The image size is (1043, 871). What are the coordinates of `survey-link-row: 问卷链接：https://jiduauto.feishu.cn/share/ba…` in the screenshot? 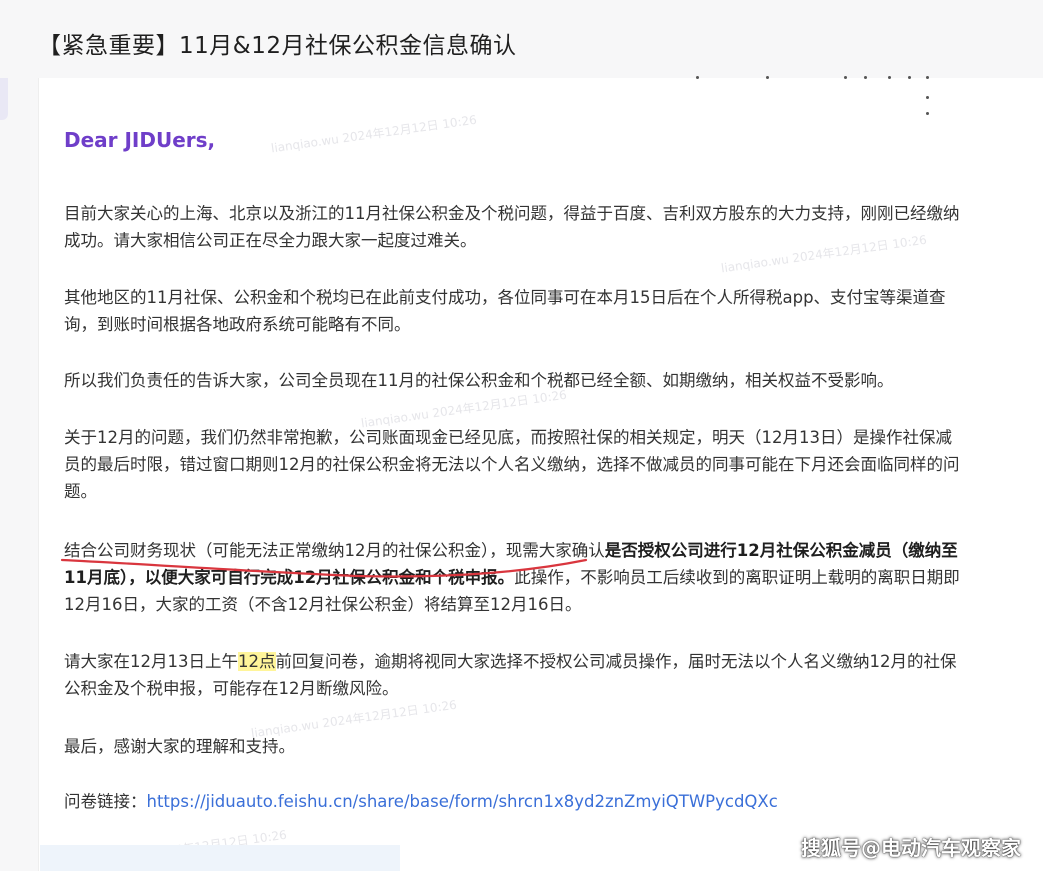 It's located at (514, 801).